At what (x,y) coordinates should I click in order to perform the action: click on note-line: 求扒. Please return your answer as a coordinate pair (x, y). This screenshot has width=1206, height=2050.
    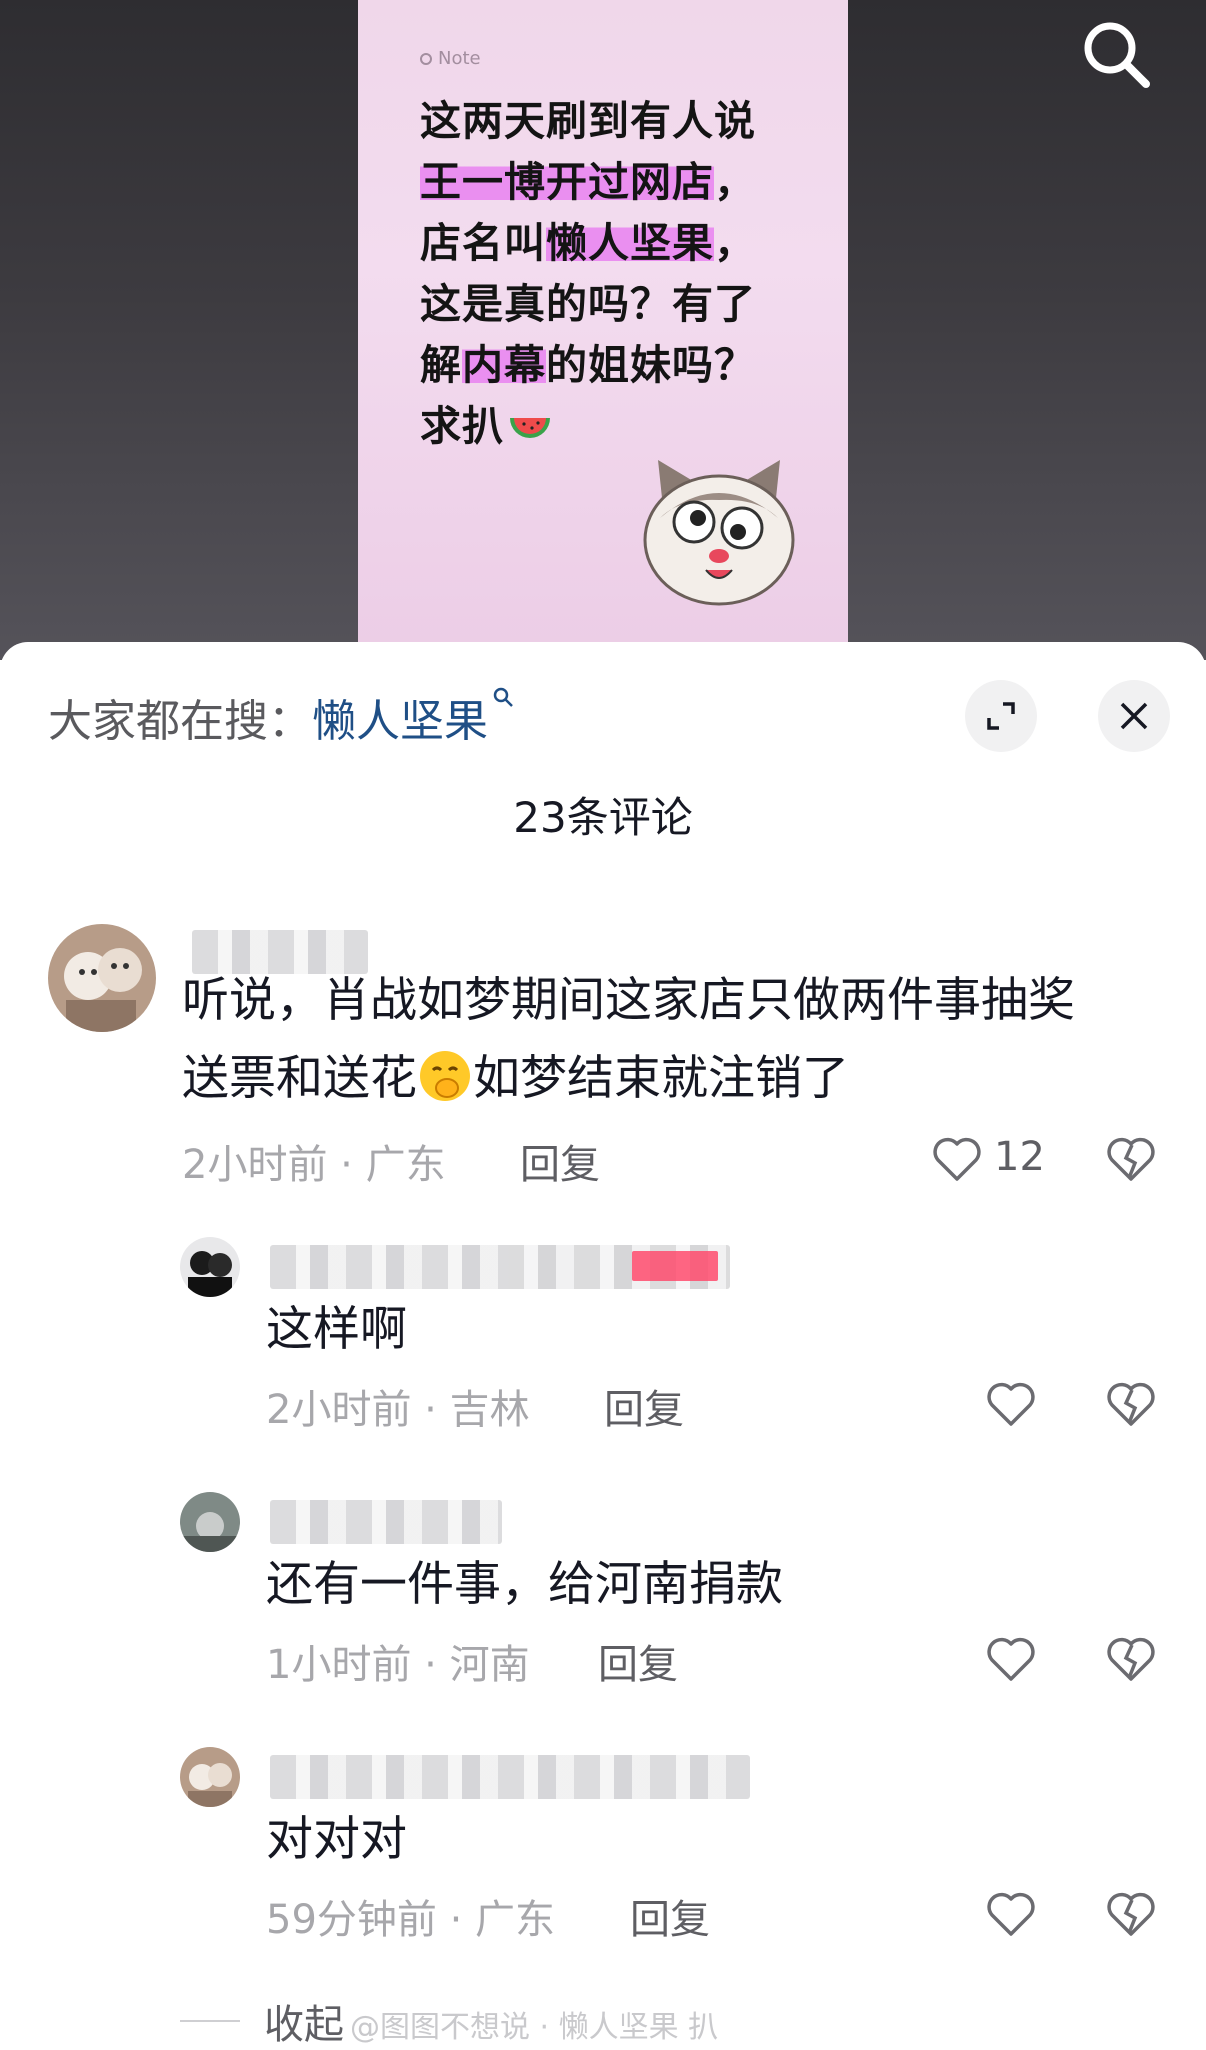
    Looking at the image, I should click on (634, 426).